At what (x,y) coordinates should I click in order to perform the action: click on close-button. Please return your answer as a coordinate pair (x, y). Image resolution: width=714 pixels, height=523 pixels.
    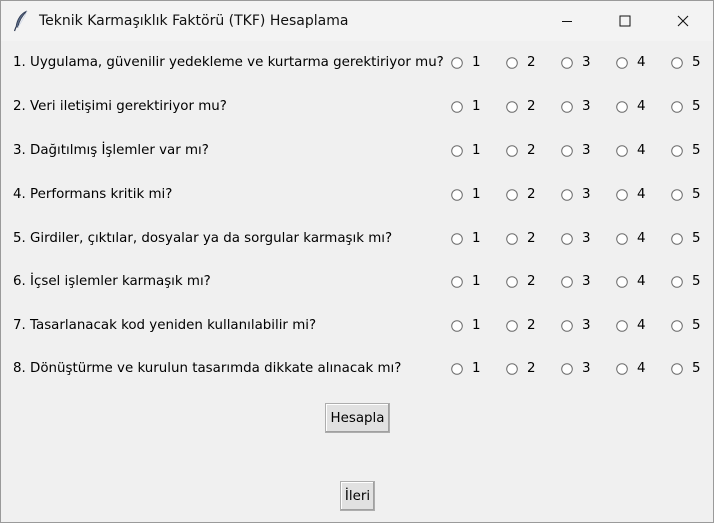
    Looking at the image, I should click on (683, 21).